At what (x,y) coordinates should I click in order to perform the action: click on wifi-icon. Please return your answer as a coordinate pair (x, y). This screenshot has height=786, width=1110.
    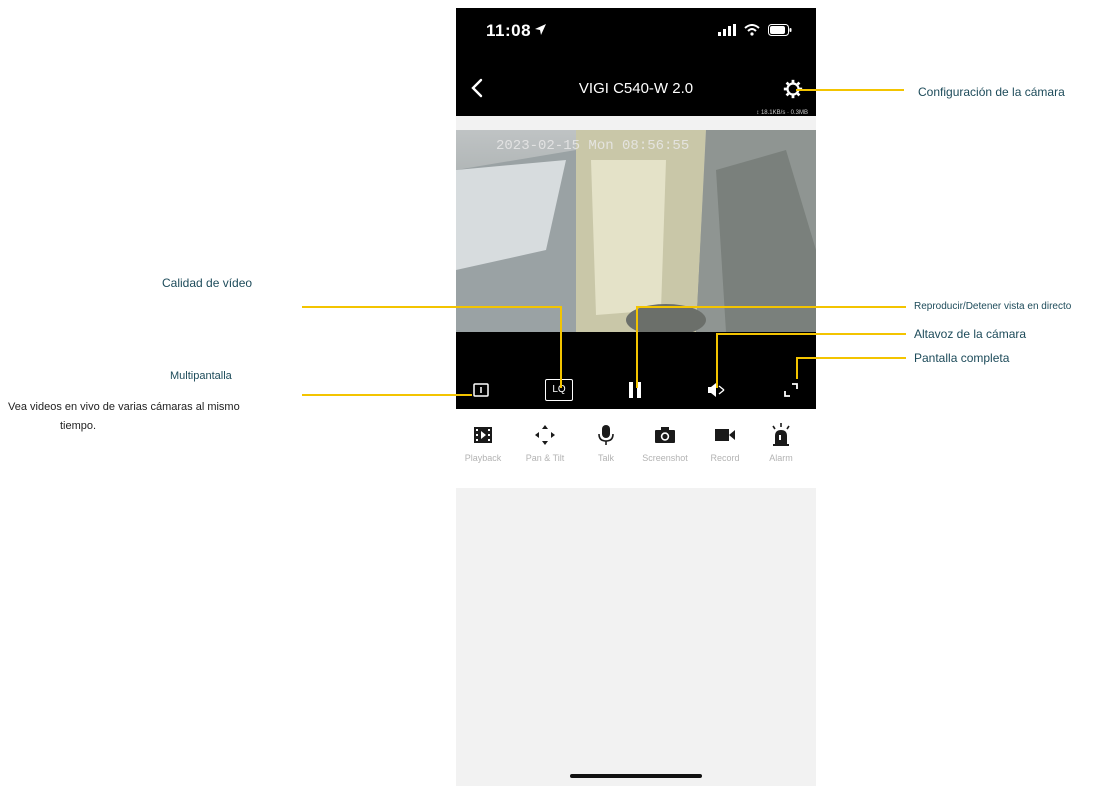
    Looking at the image, I should click on (752, 30).